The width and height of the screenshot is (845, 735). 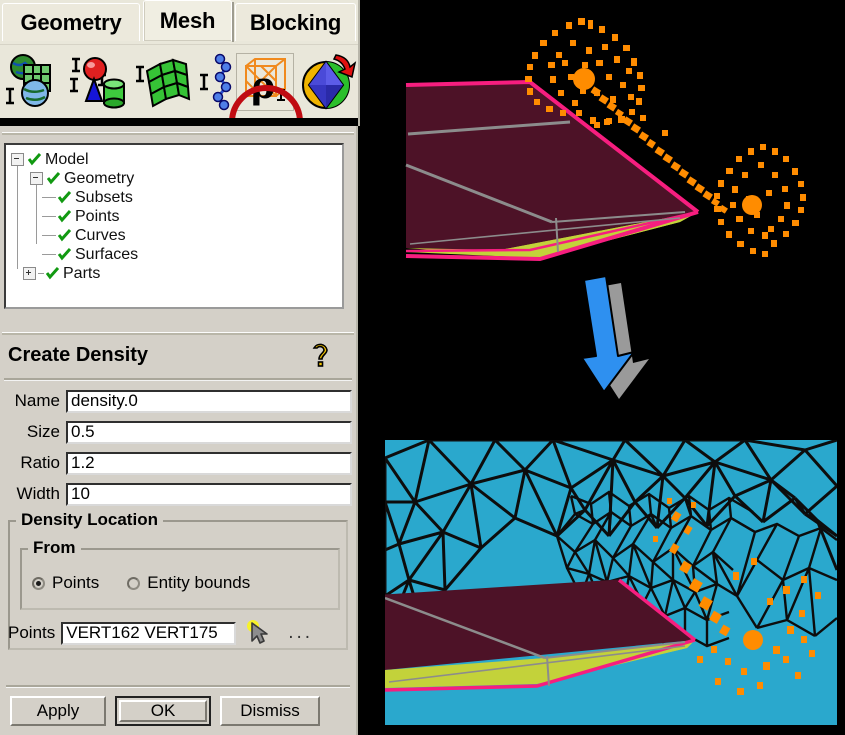 I want to click on points-input: VERT162 VERT175, so click(x=149, y=633).